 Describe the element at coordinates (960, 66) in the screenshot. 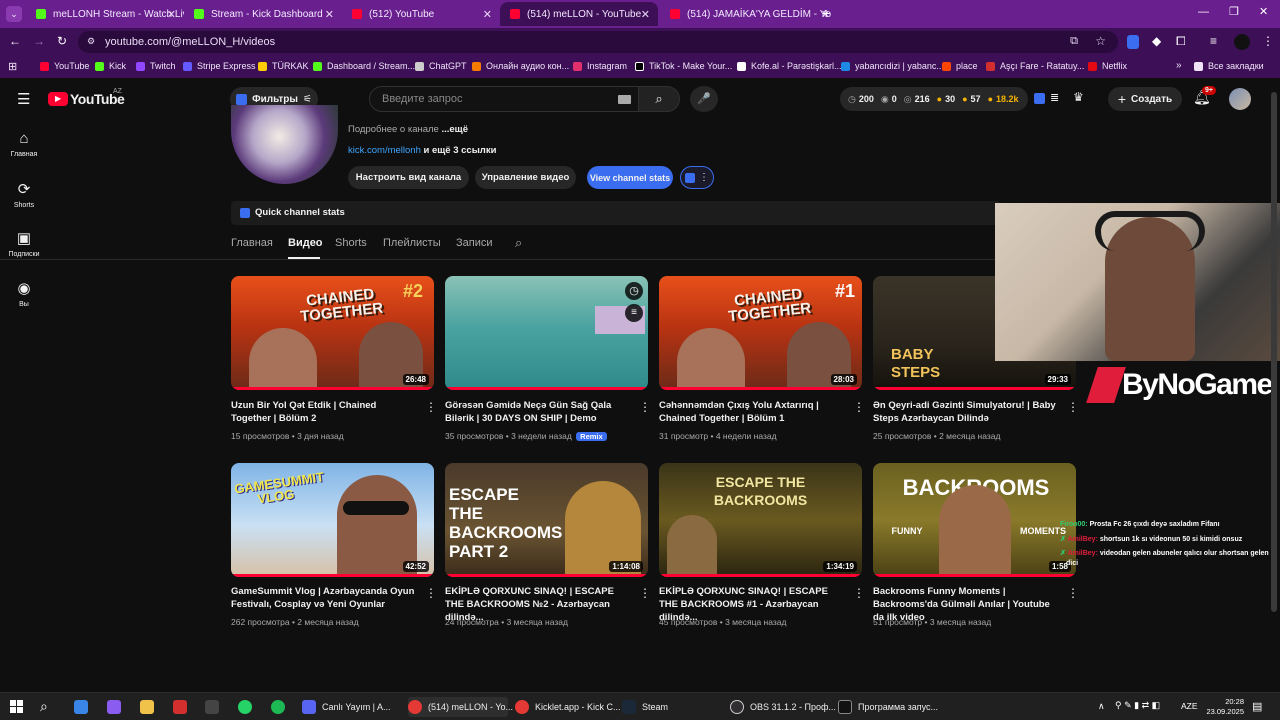

I see `bookmark-place: place` at that location.